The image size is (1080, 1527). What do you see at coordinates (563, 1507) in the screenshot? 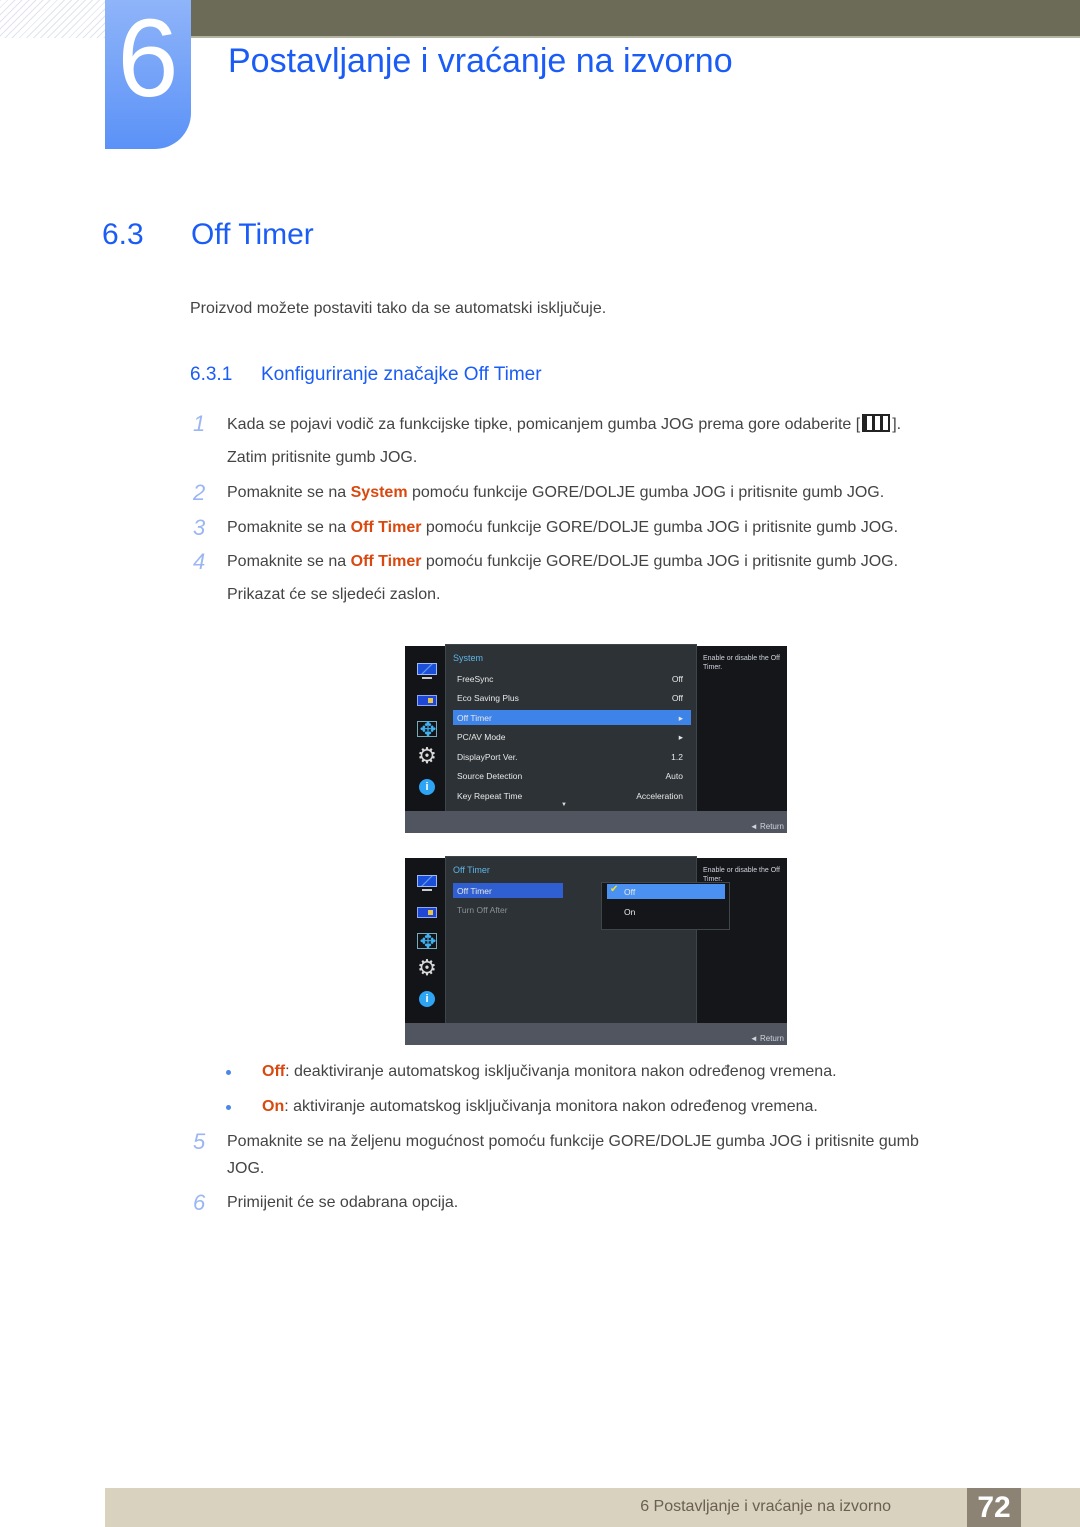
I see `page-footer: 6 Postavljanje i vraćanje na izvorno 72` at bounding box center [563, 1507].